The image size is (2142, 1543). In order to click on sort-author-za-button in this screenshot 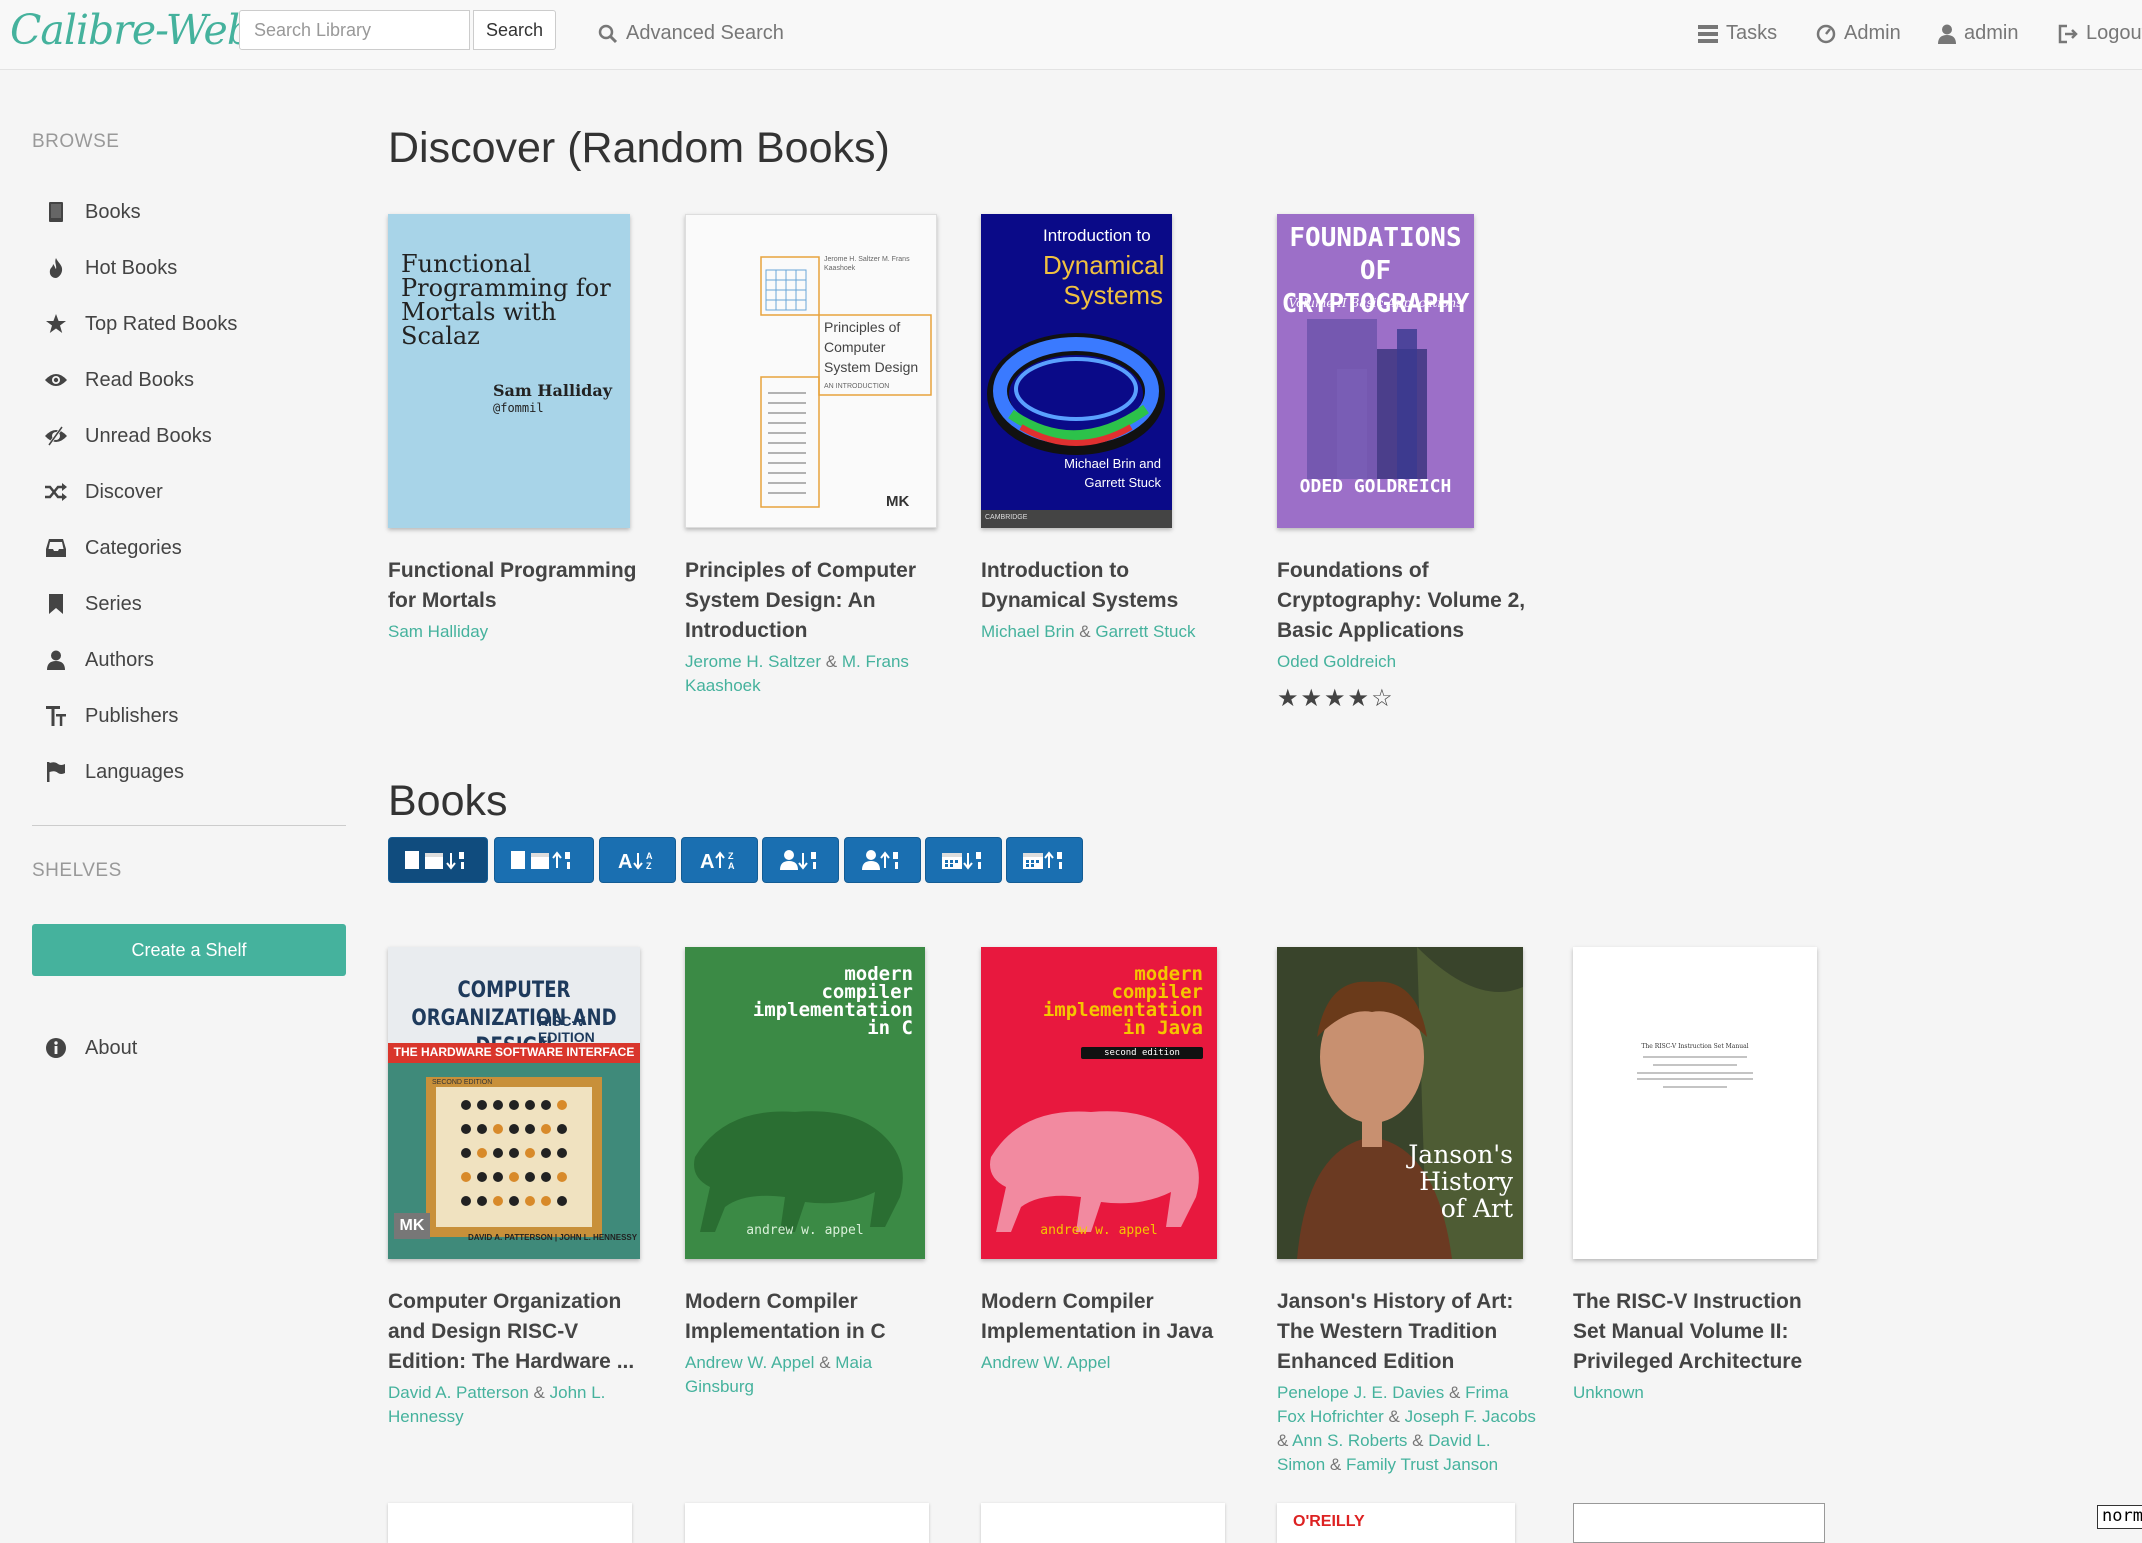, I will do `click(882, 860)`.